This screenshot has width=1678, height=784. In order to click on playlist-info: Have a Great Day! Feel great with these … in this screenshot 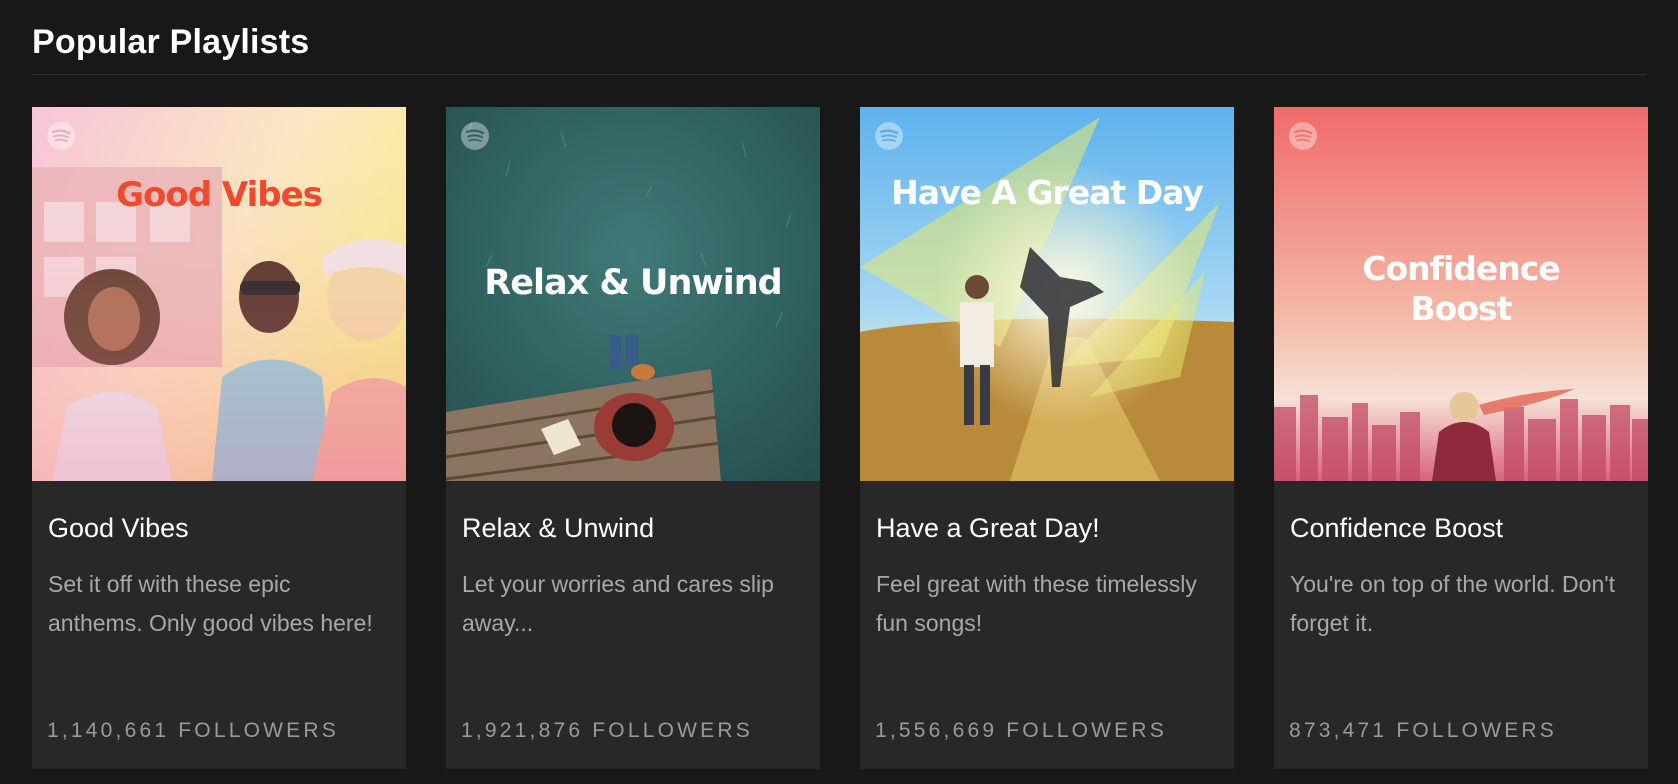, I will do `click(1047, 625)`.